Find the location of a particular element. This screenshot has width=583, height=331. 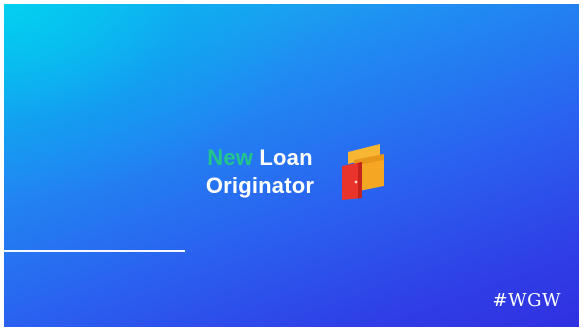

title-accent-word: New is located at coordinates (230, 157).